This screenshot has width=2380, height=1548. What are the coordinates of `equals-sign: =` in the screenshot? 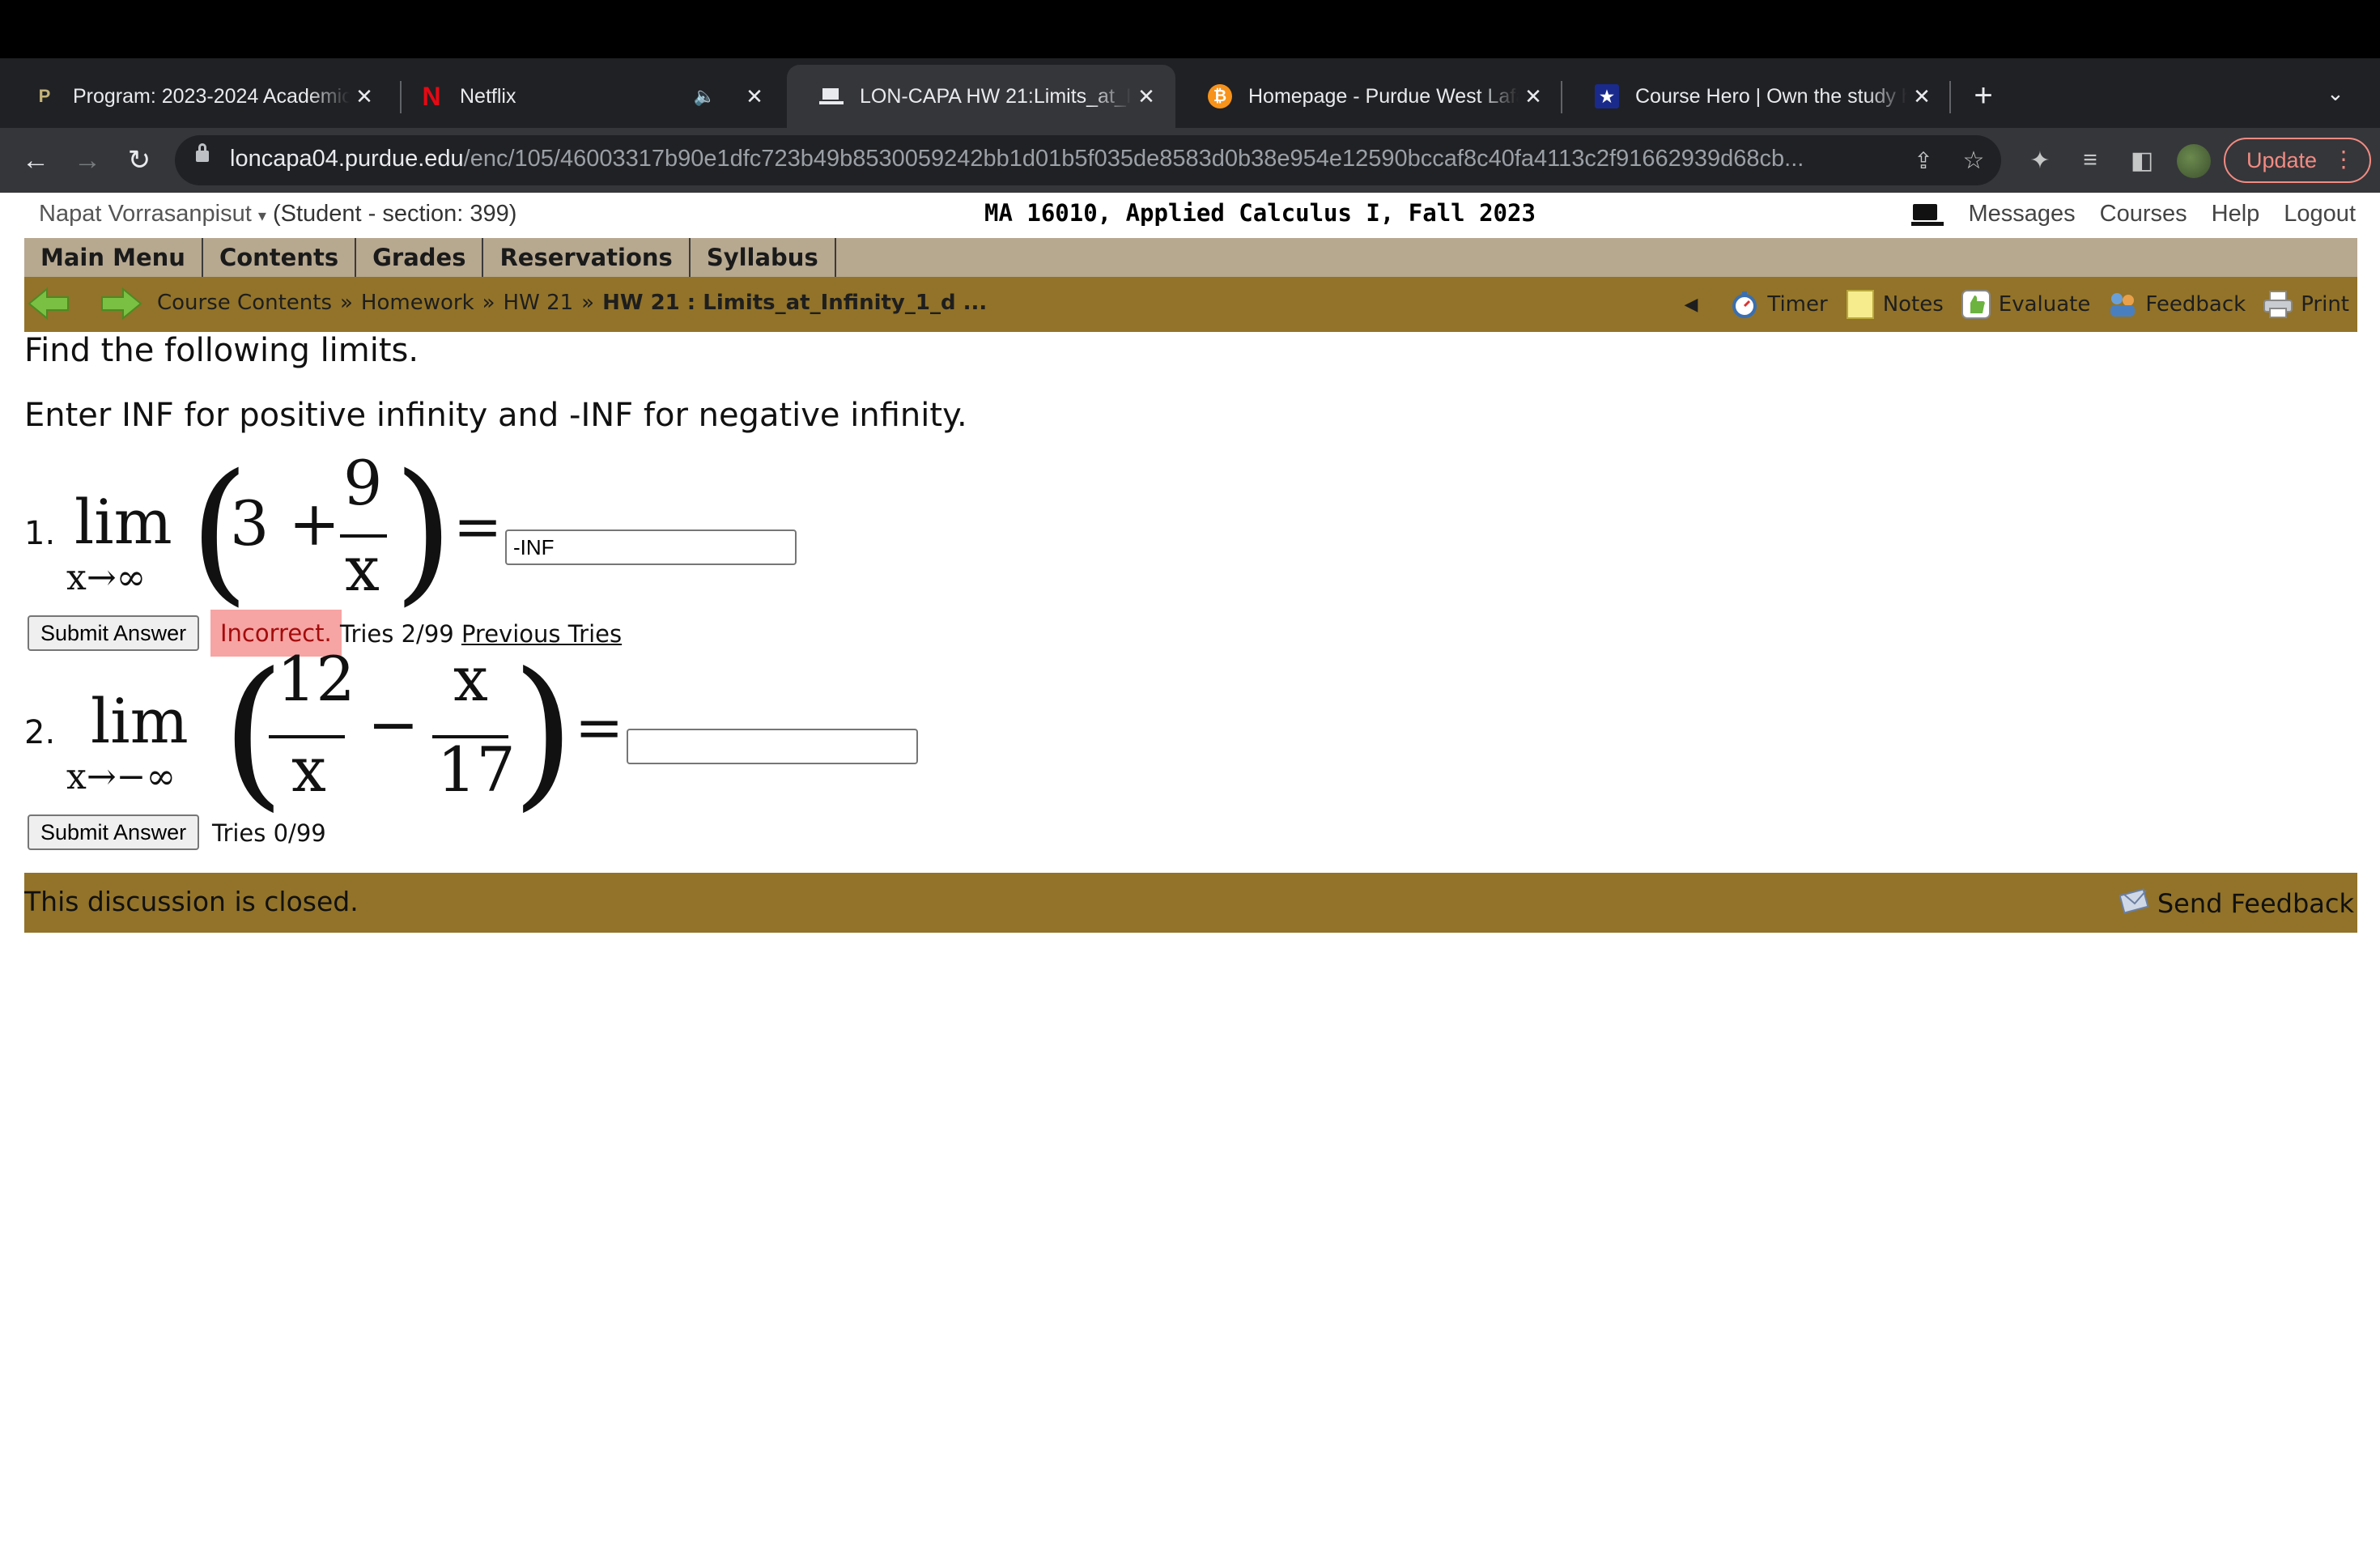 It's located at (599, 727).